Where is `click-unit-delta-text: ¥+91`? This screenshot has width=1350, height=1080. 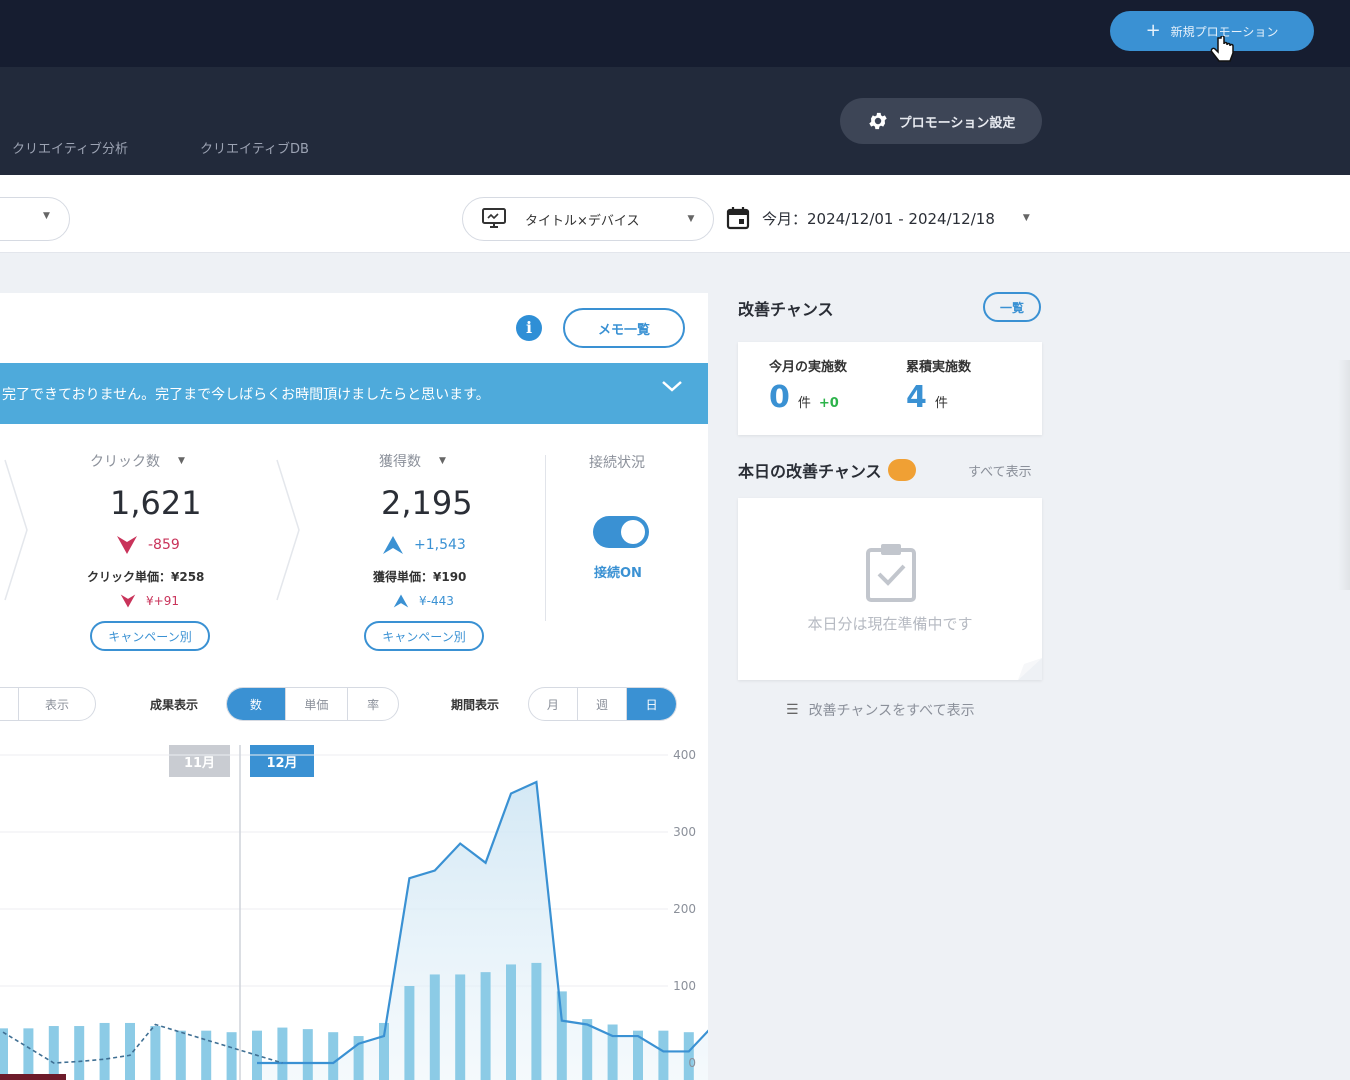 click-unit-delta-text: ¥+91 is located at coordinates (162, 601).